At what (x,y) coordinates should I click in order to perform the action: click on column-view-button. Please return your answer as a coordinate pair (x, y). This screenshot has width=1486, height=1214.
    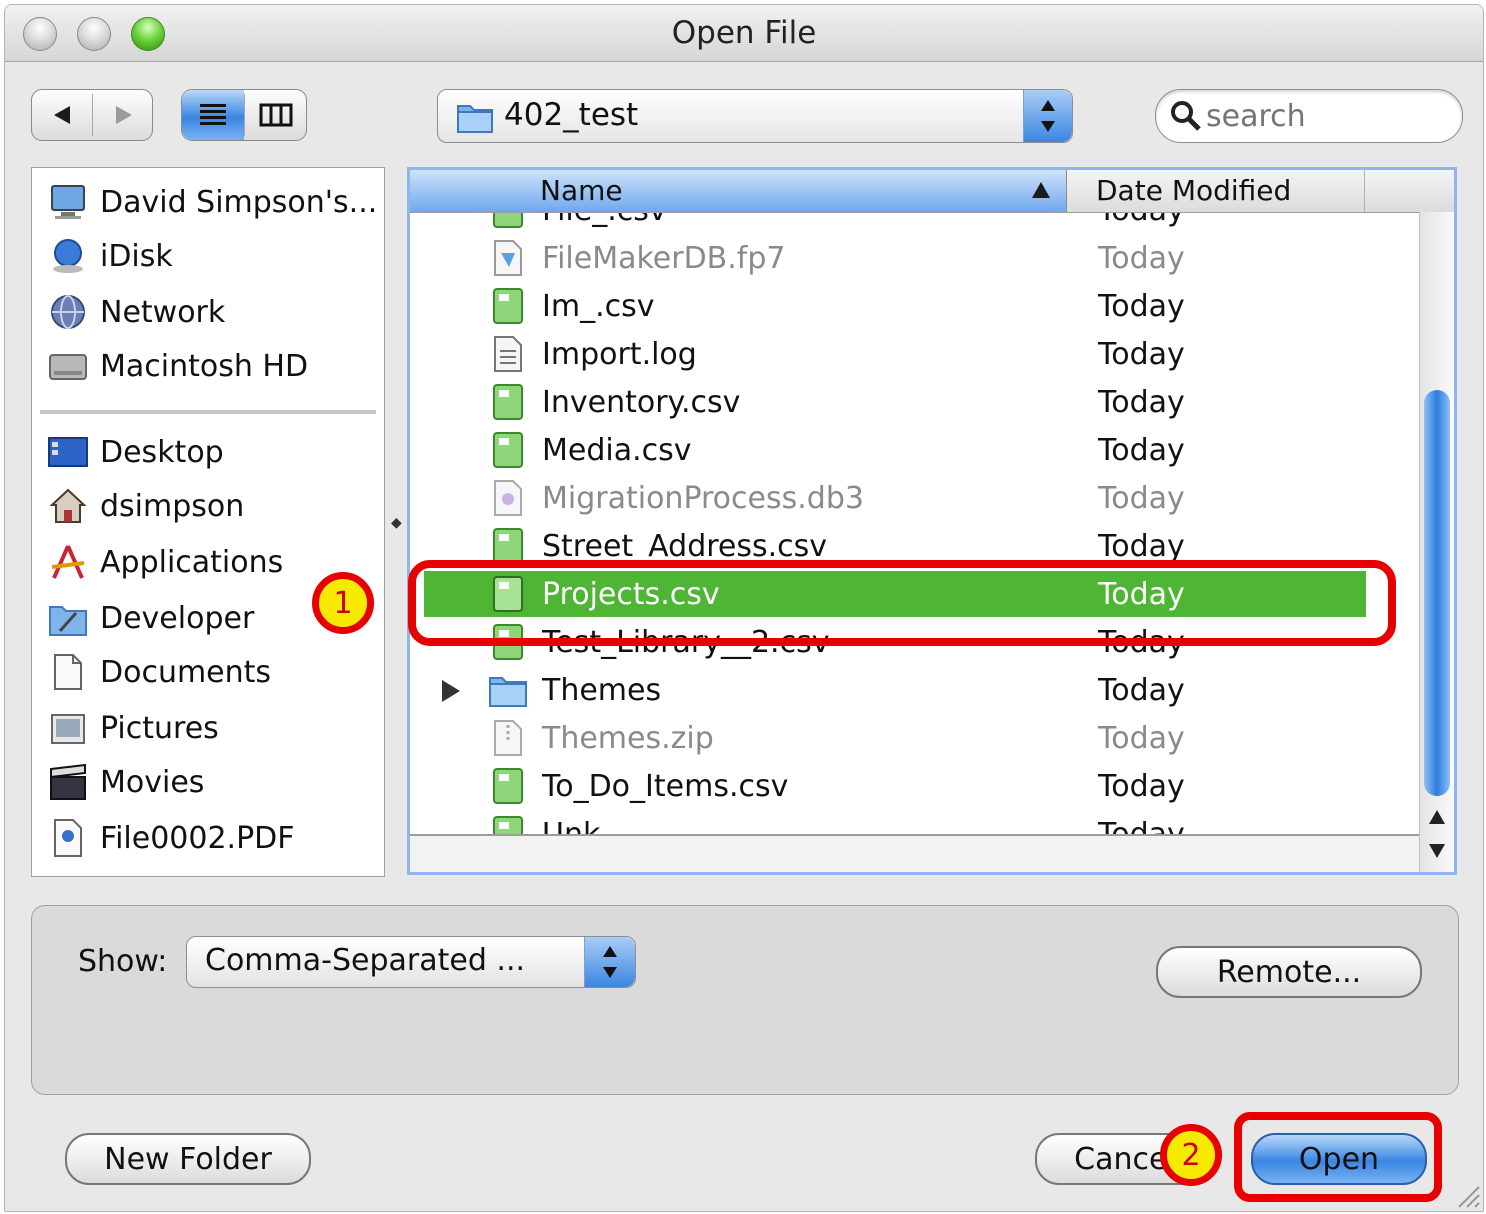
    Looking at the image, I should click on (275, 115).